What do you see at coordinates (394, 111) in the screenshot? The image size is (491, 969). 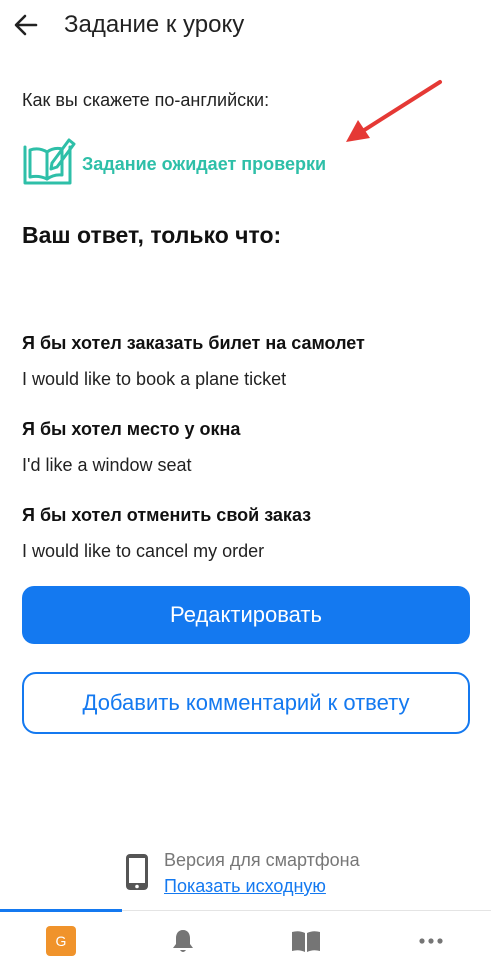 I see `annotation-arrow-icon` at bounding box center [394, 111].